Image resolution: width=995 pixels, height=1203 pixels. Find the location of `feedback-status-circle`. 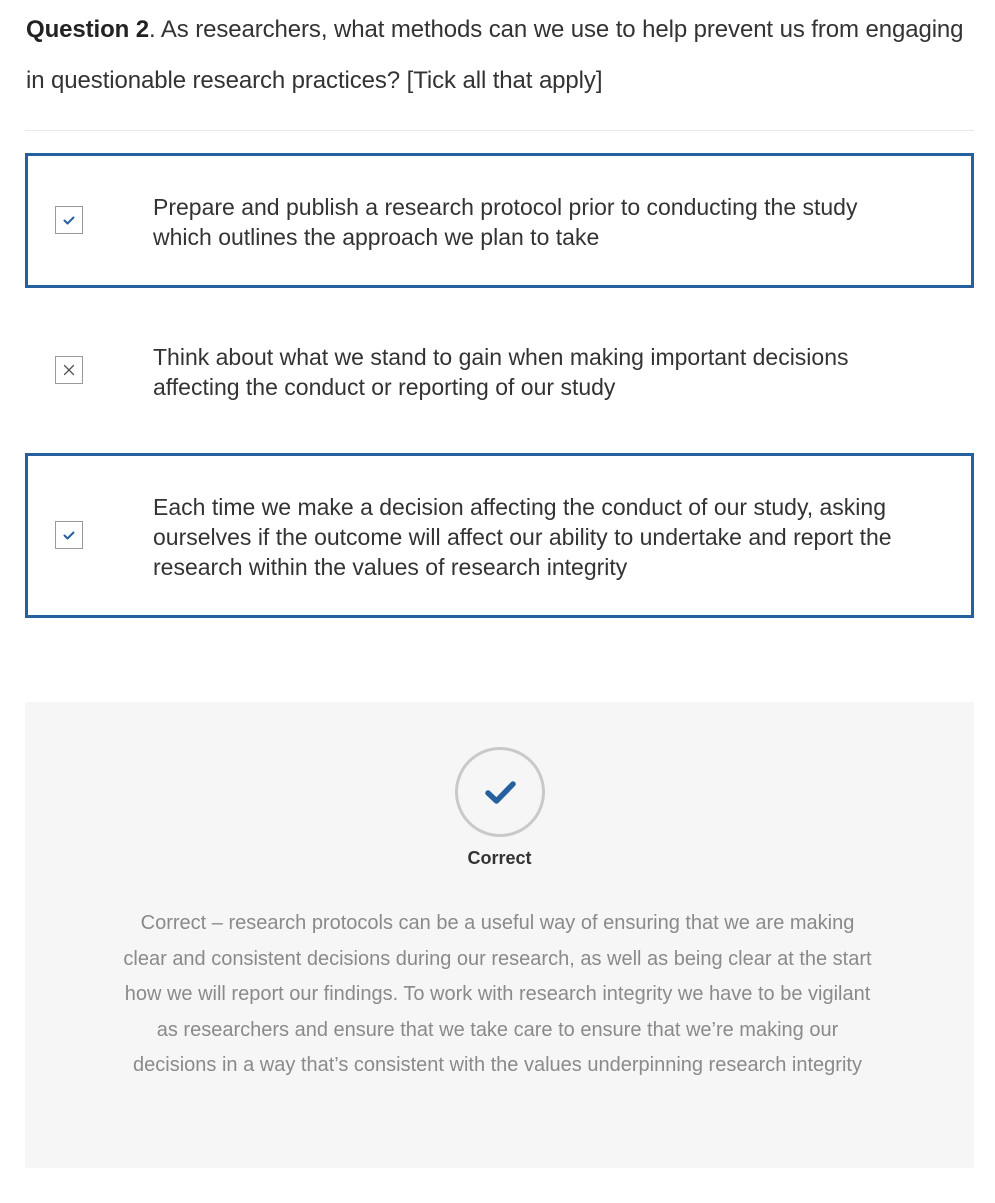

feedback-status-circle is located at coordinates (500, 792).